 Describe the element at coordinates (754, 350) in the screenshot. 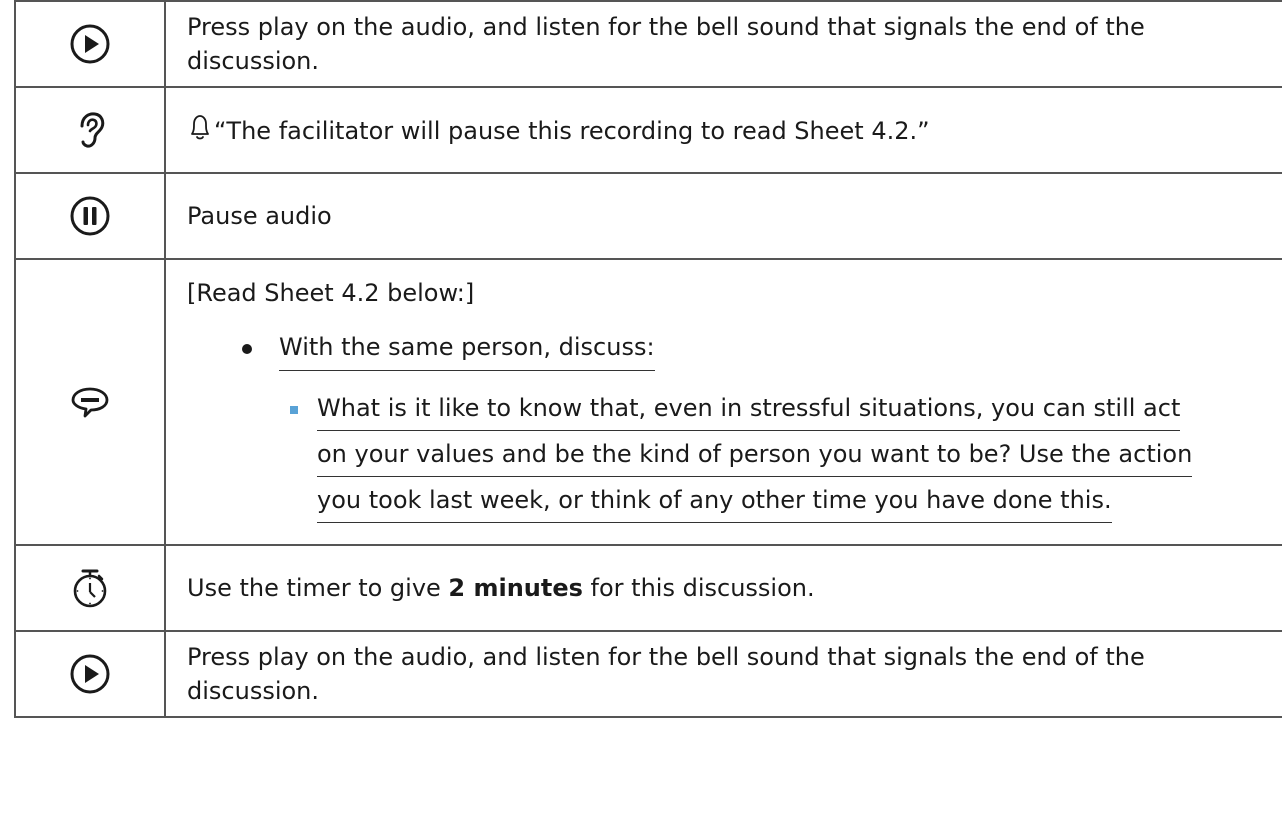

I see `list-item: With the same person, discuss:` at that location.